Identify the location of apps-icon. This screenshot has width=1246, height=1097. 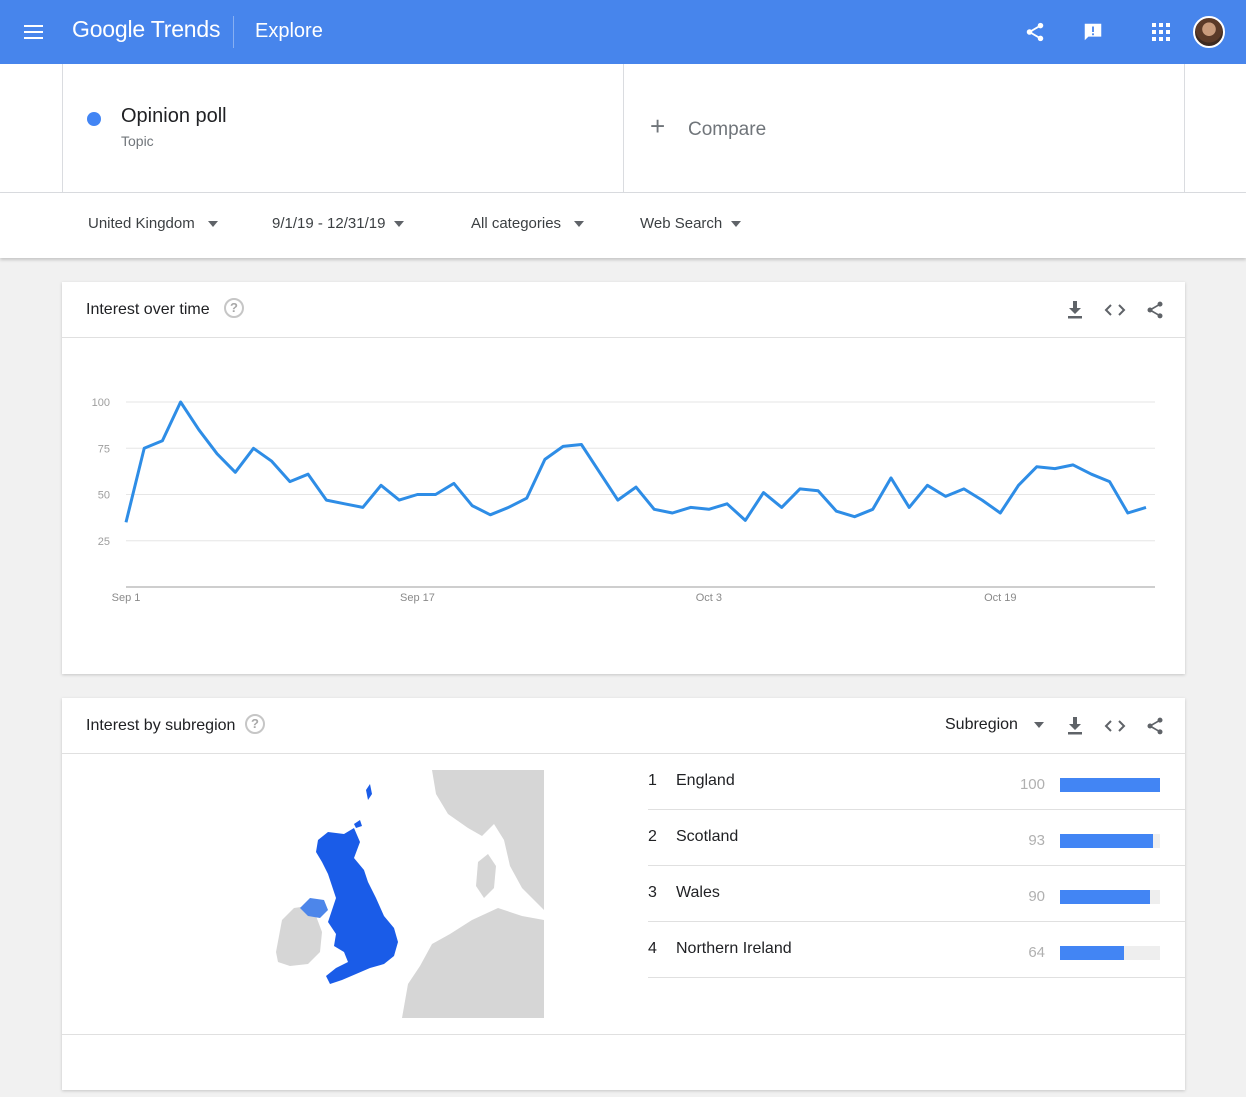
(1161, 32).